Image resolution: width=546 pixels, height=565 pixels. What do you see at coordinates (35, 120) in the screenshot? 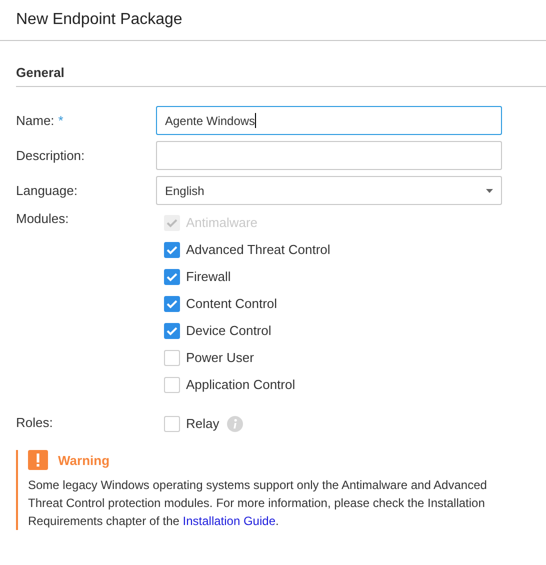
I see `field-label: Name:` at bounding box center [35, 120].